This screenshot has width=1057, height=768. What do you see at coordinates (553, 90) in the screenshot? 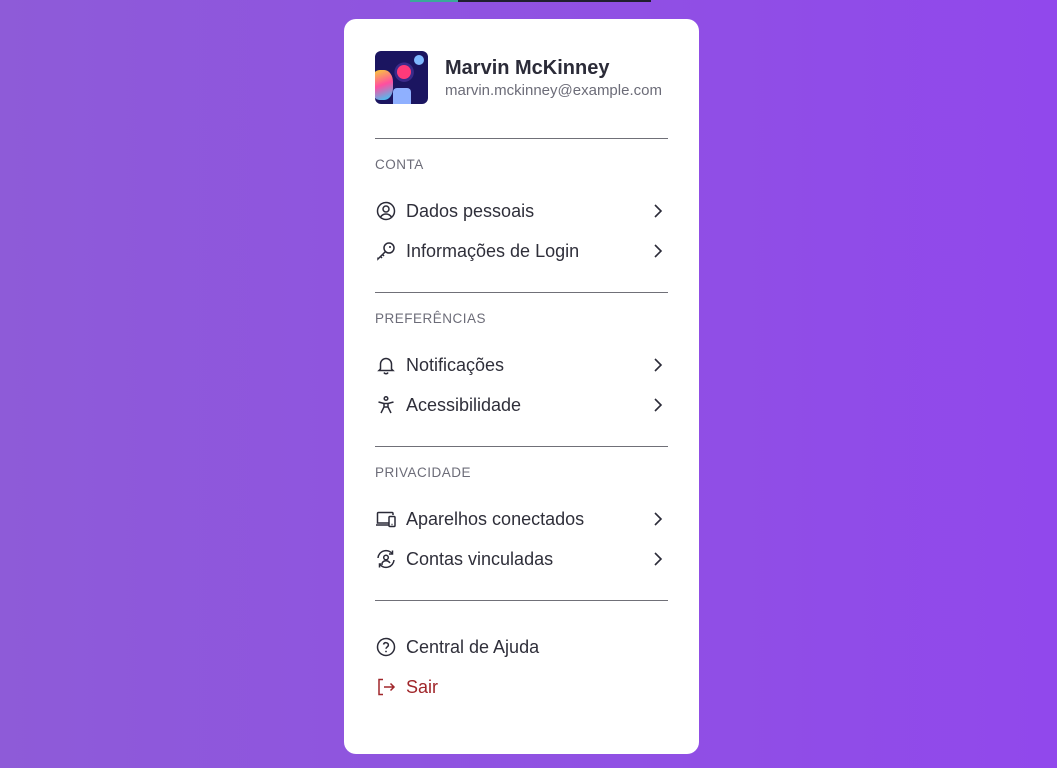
I see `user-email: marvin.mckinney@example.com` at bounding box center [553, 90].